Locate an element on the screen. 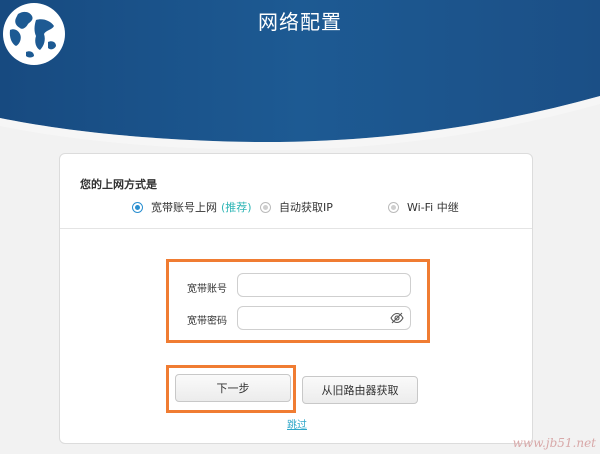 The height and width of the screenshot is (454, 600). radio-label: 宽带账号上网 is located at coordinates (184, 207).